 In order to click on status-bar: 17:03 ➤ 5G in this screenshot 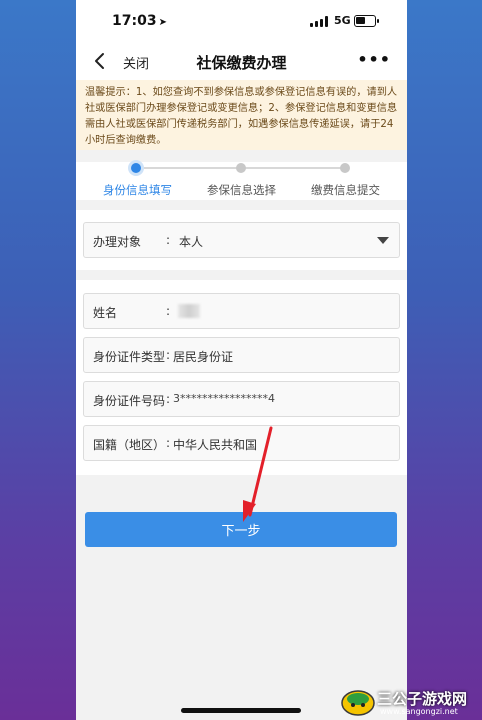, I will do `click(241, 21)`.